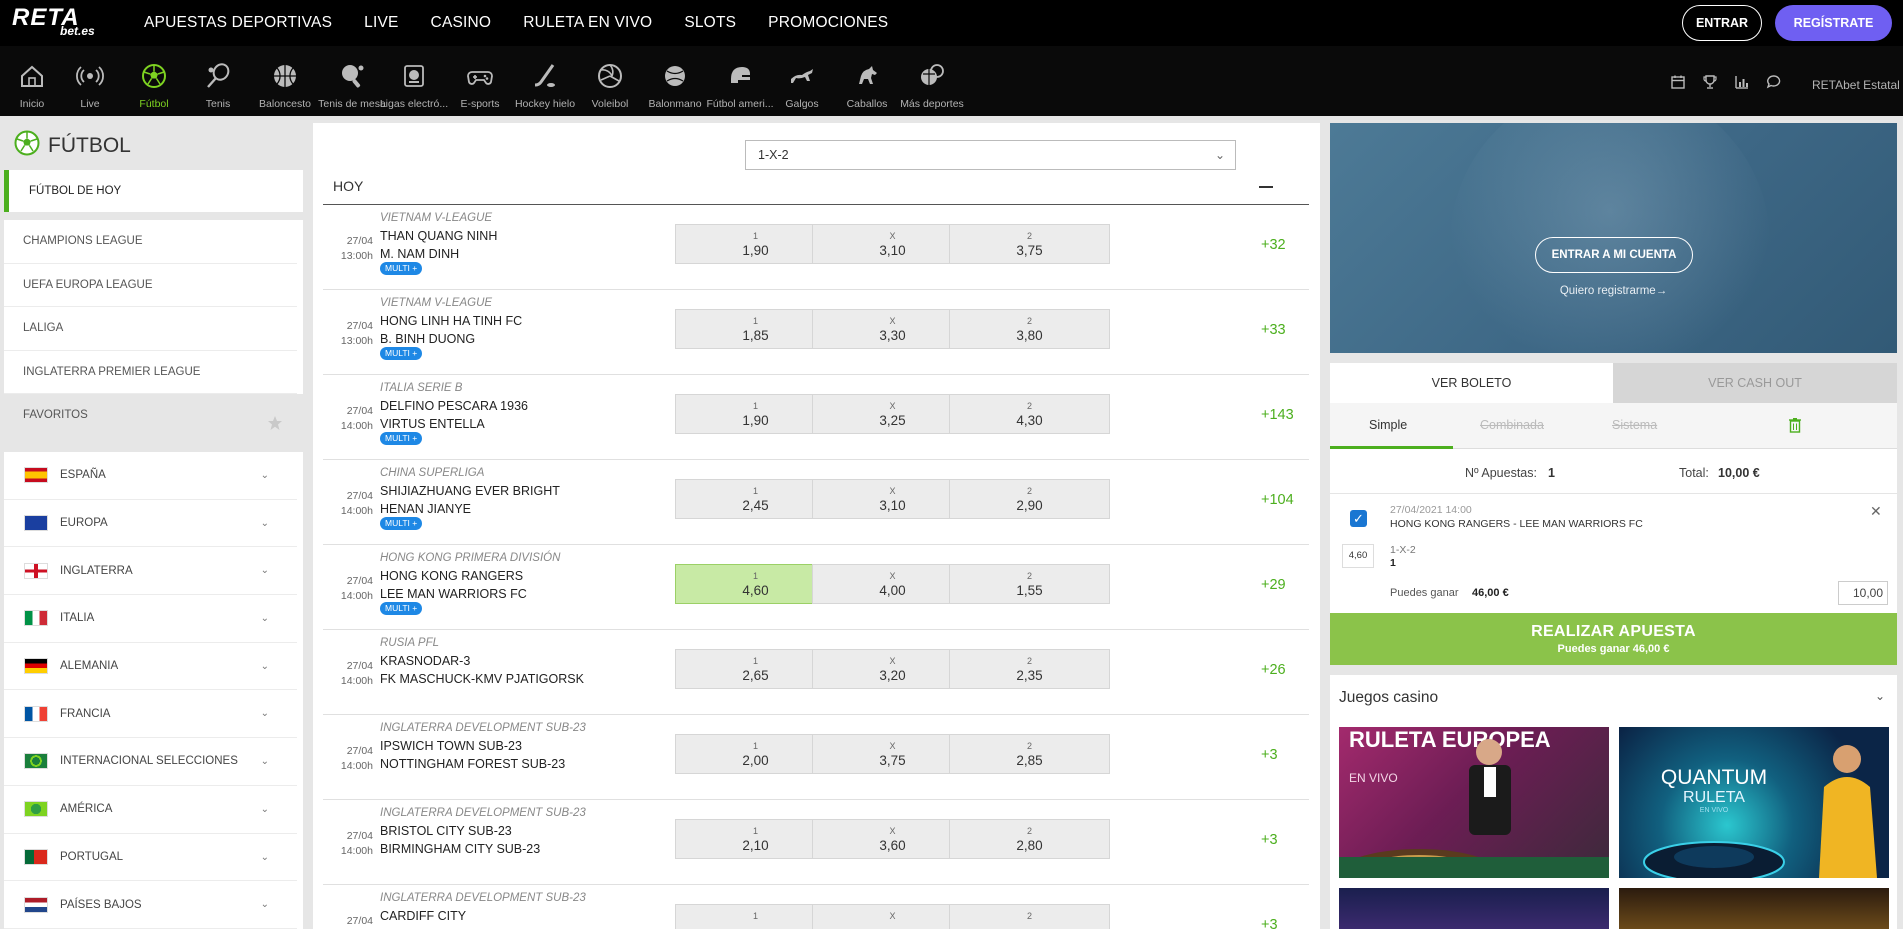  I want to click on event-teams: KRASNODAR-3 FK MASCHUCK-KMV PJATIGORSK, so click(482, 670).